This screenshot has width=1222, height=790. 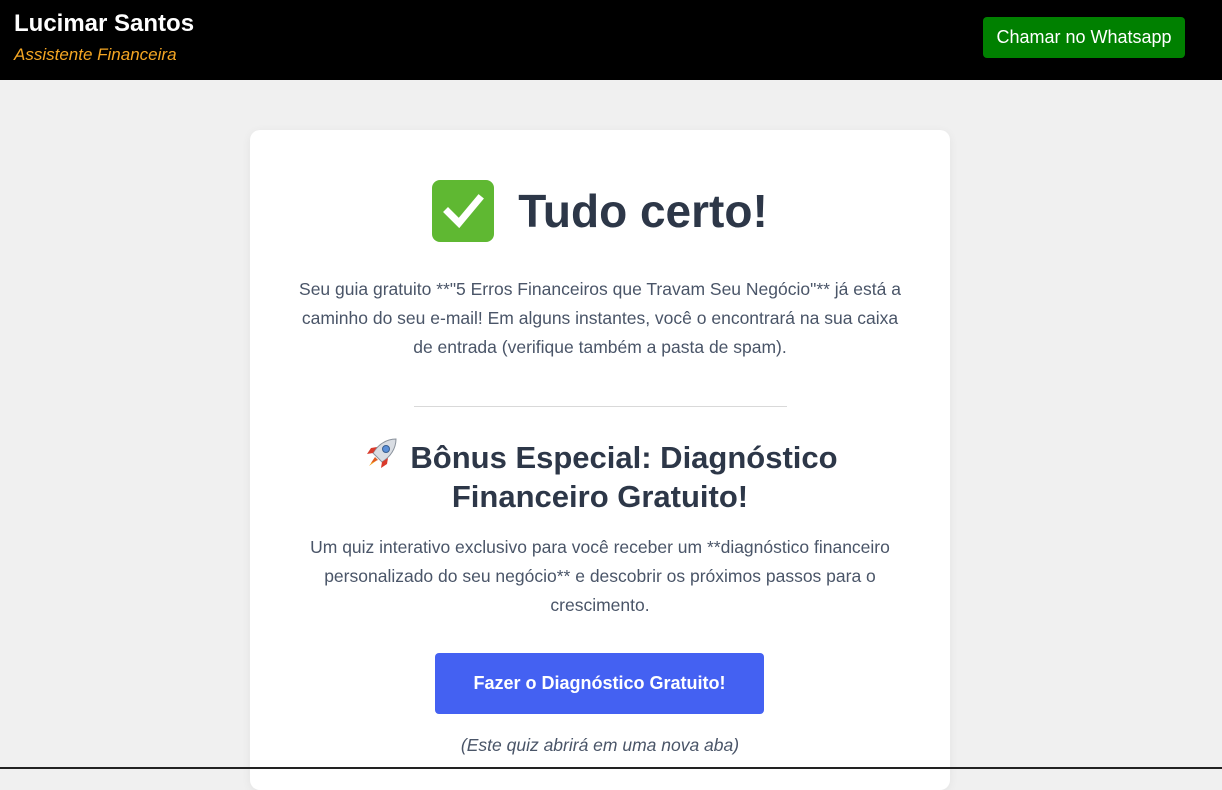 I want to click on check-mark-icon, so click(x=463, y=211).